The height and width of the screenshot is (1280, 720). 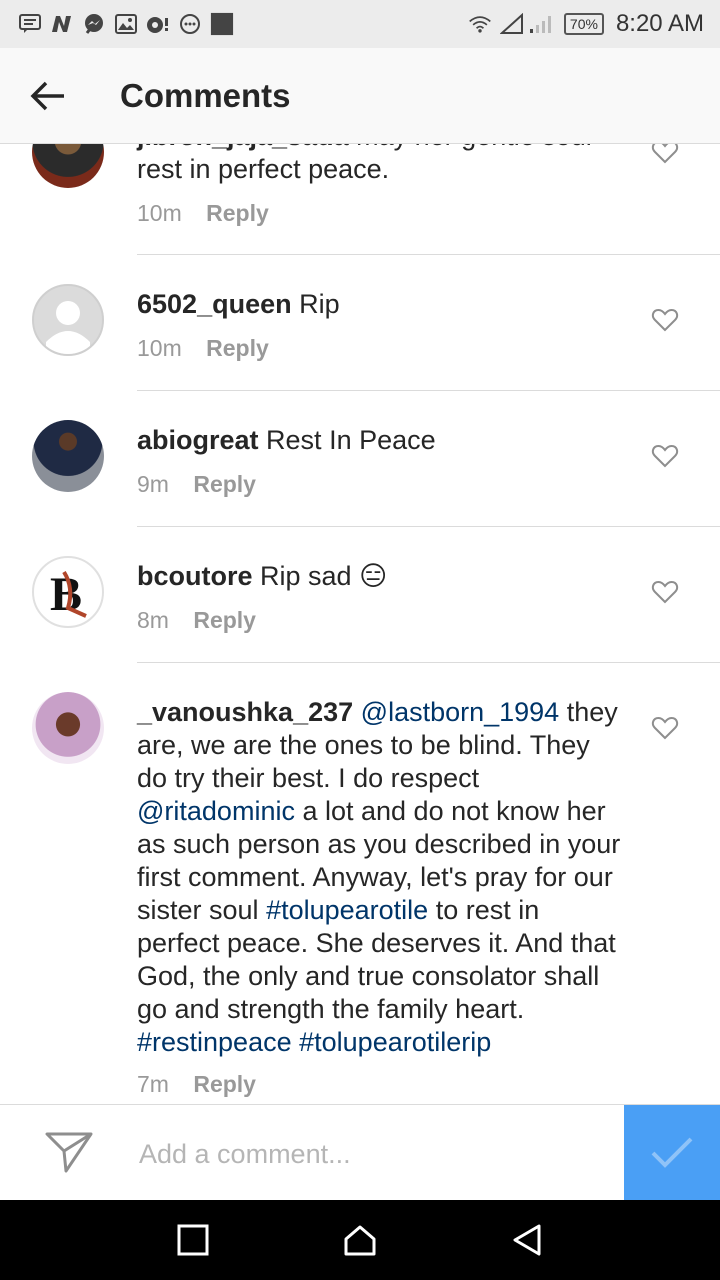 I want to click on comment-item: 6502_queen Rip 10m Reply, so click(x=360, y=323).